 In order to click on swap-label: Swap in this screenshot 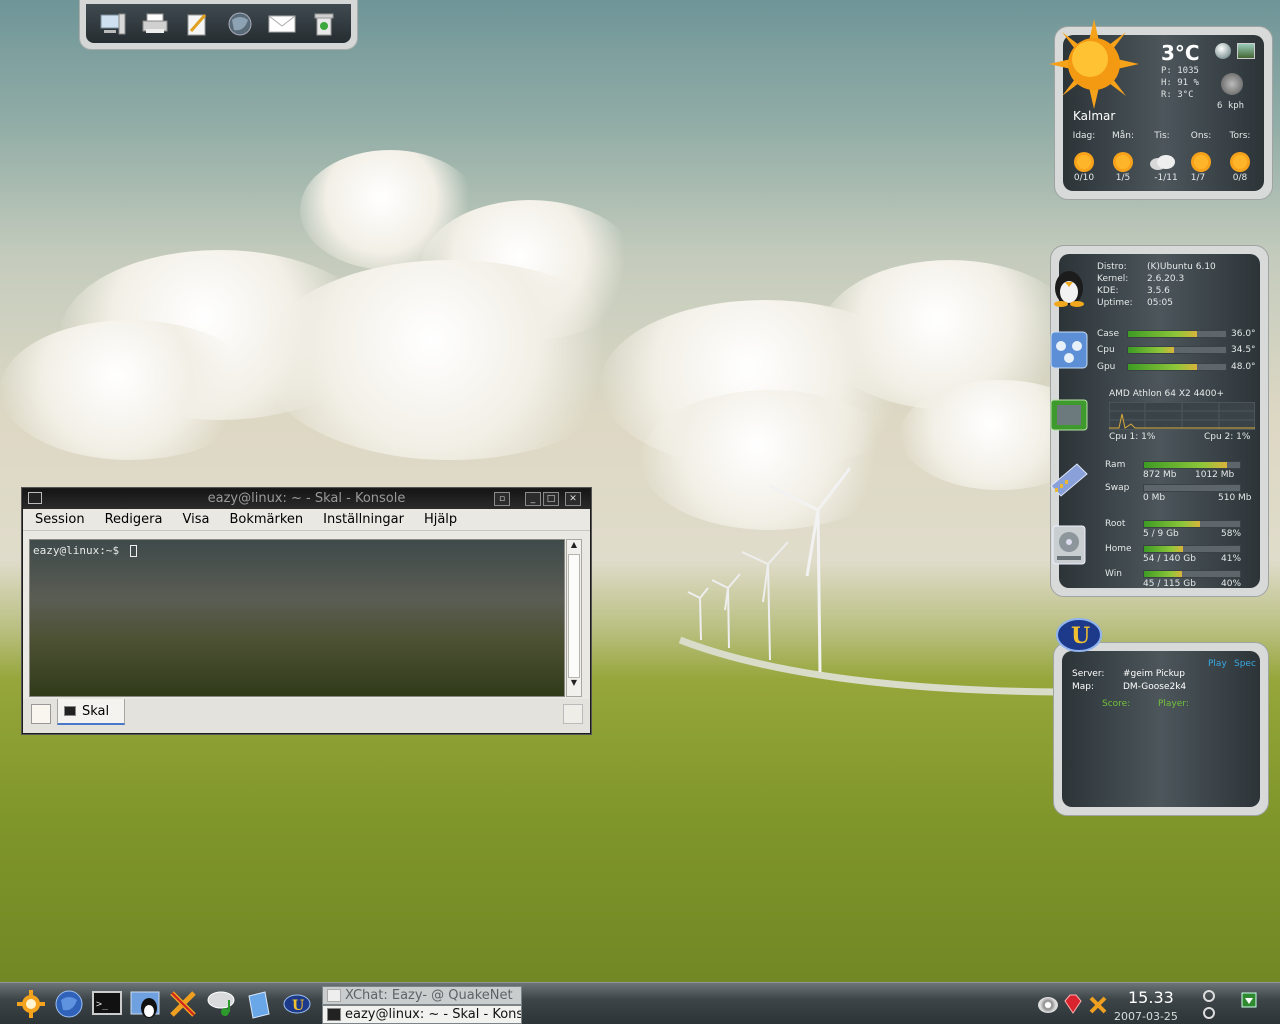, I will do `click(1117, 488)`.